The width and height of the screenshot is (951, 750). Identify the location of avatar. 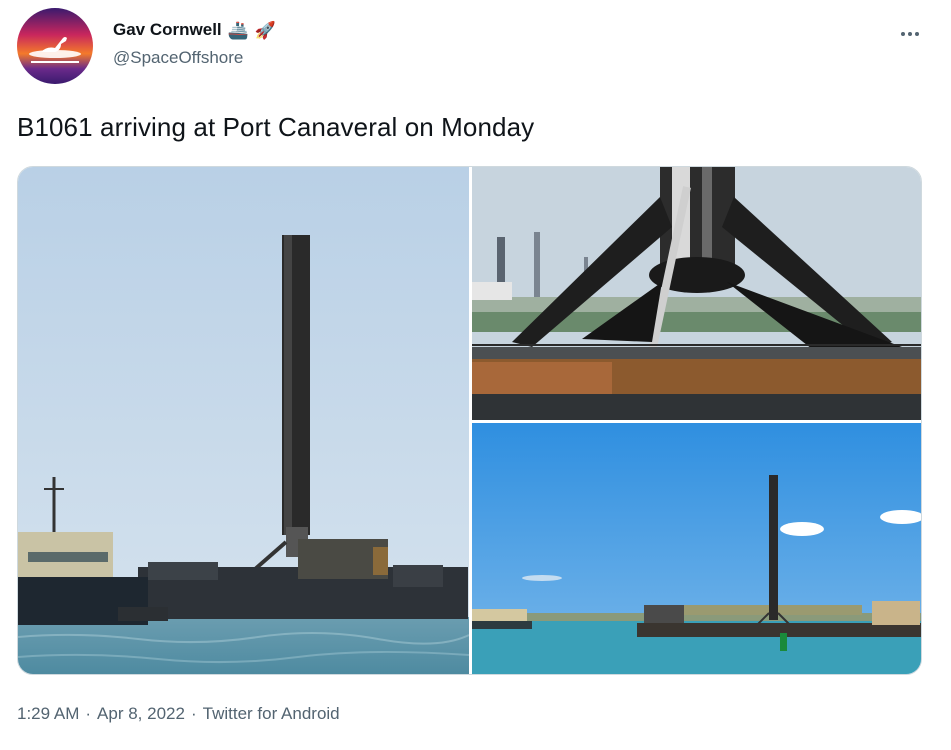
(55, 46).